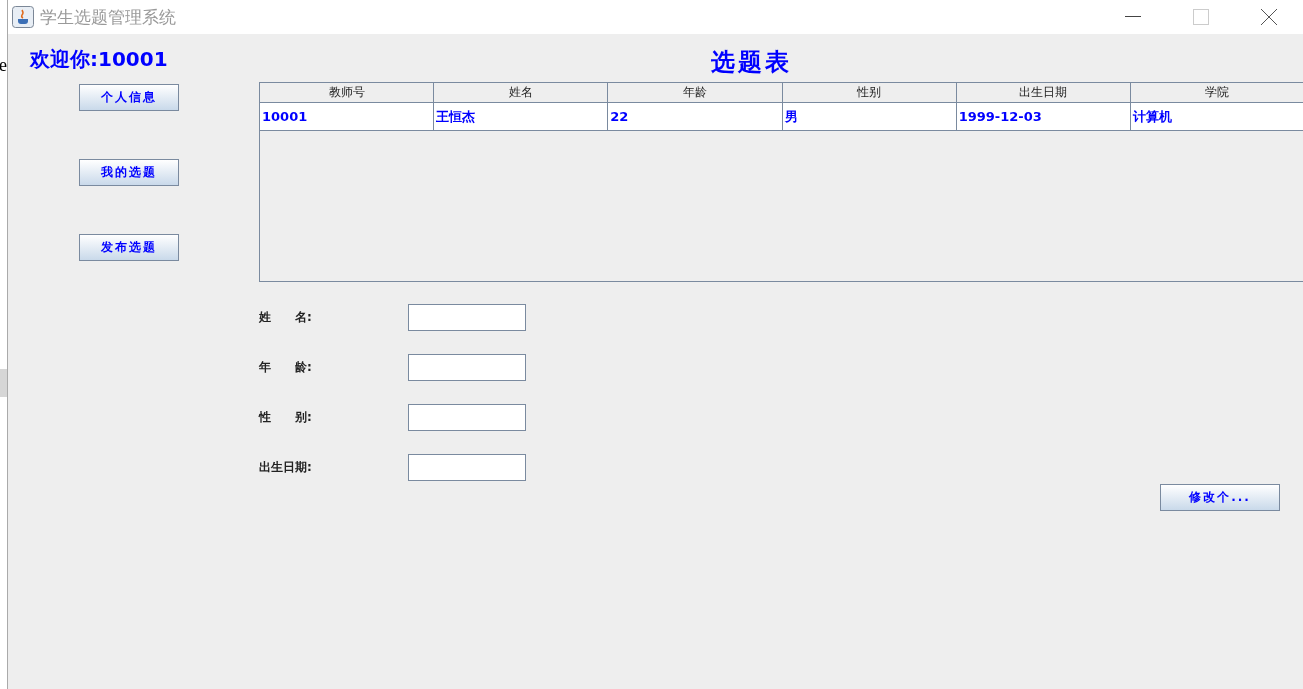 The height and width of the screenshot is (689, 1303). Describe the element at coordinates (1269, 17) in the screenshot. I see `close-icon` at that location.